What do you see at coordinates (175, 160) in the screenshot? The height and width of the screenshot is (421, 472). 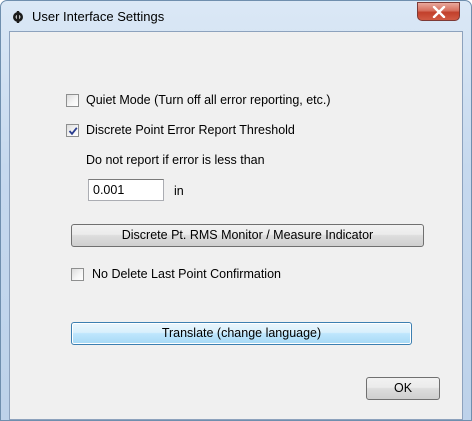 I see `threshold-description: Do not report if error is less than` at bounding box center [175, 160].